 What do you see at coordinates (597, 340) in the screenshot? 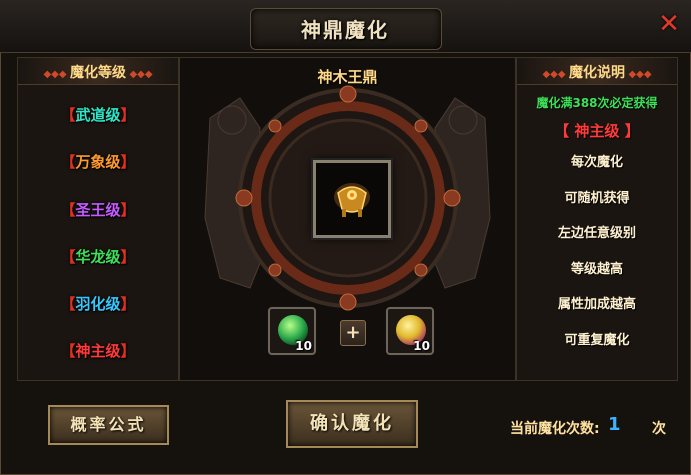
I see `description-line: 可重复魔化` at bounding box center [597, 340].